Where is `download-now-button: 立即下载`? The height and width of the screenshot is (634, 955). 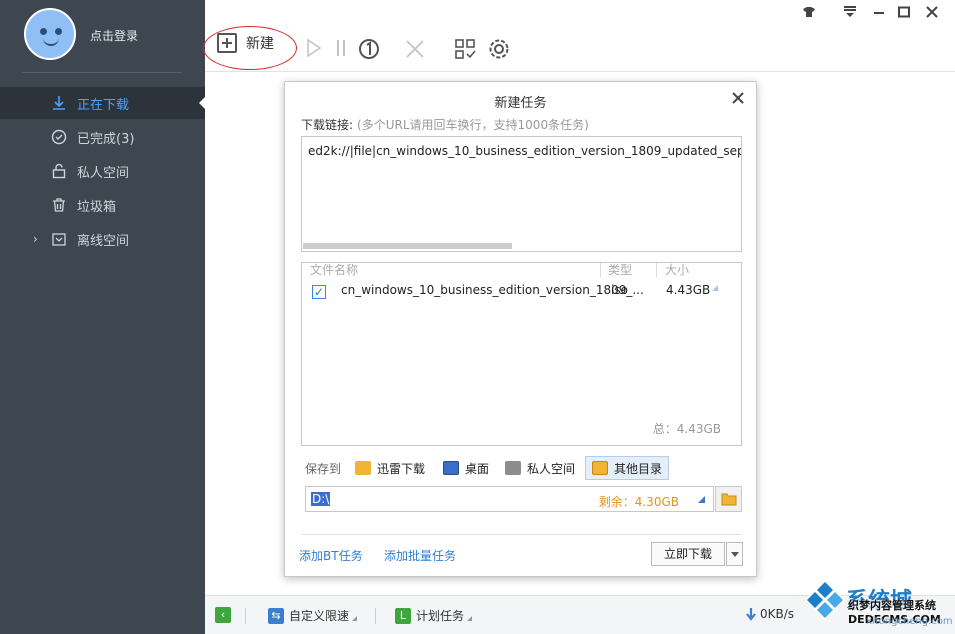
download-now-button: 立即下载 is located at coordinates (688, 554).